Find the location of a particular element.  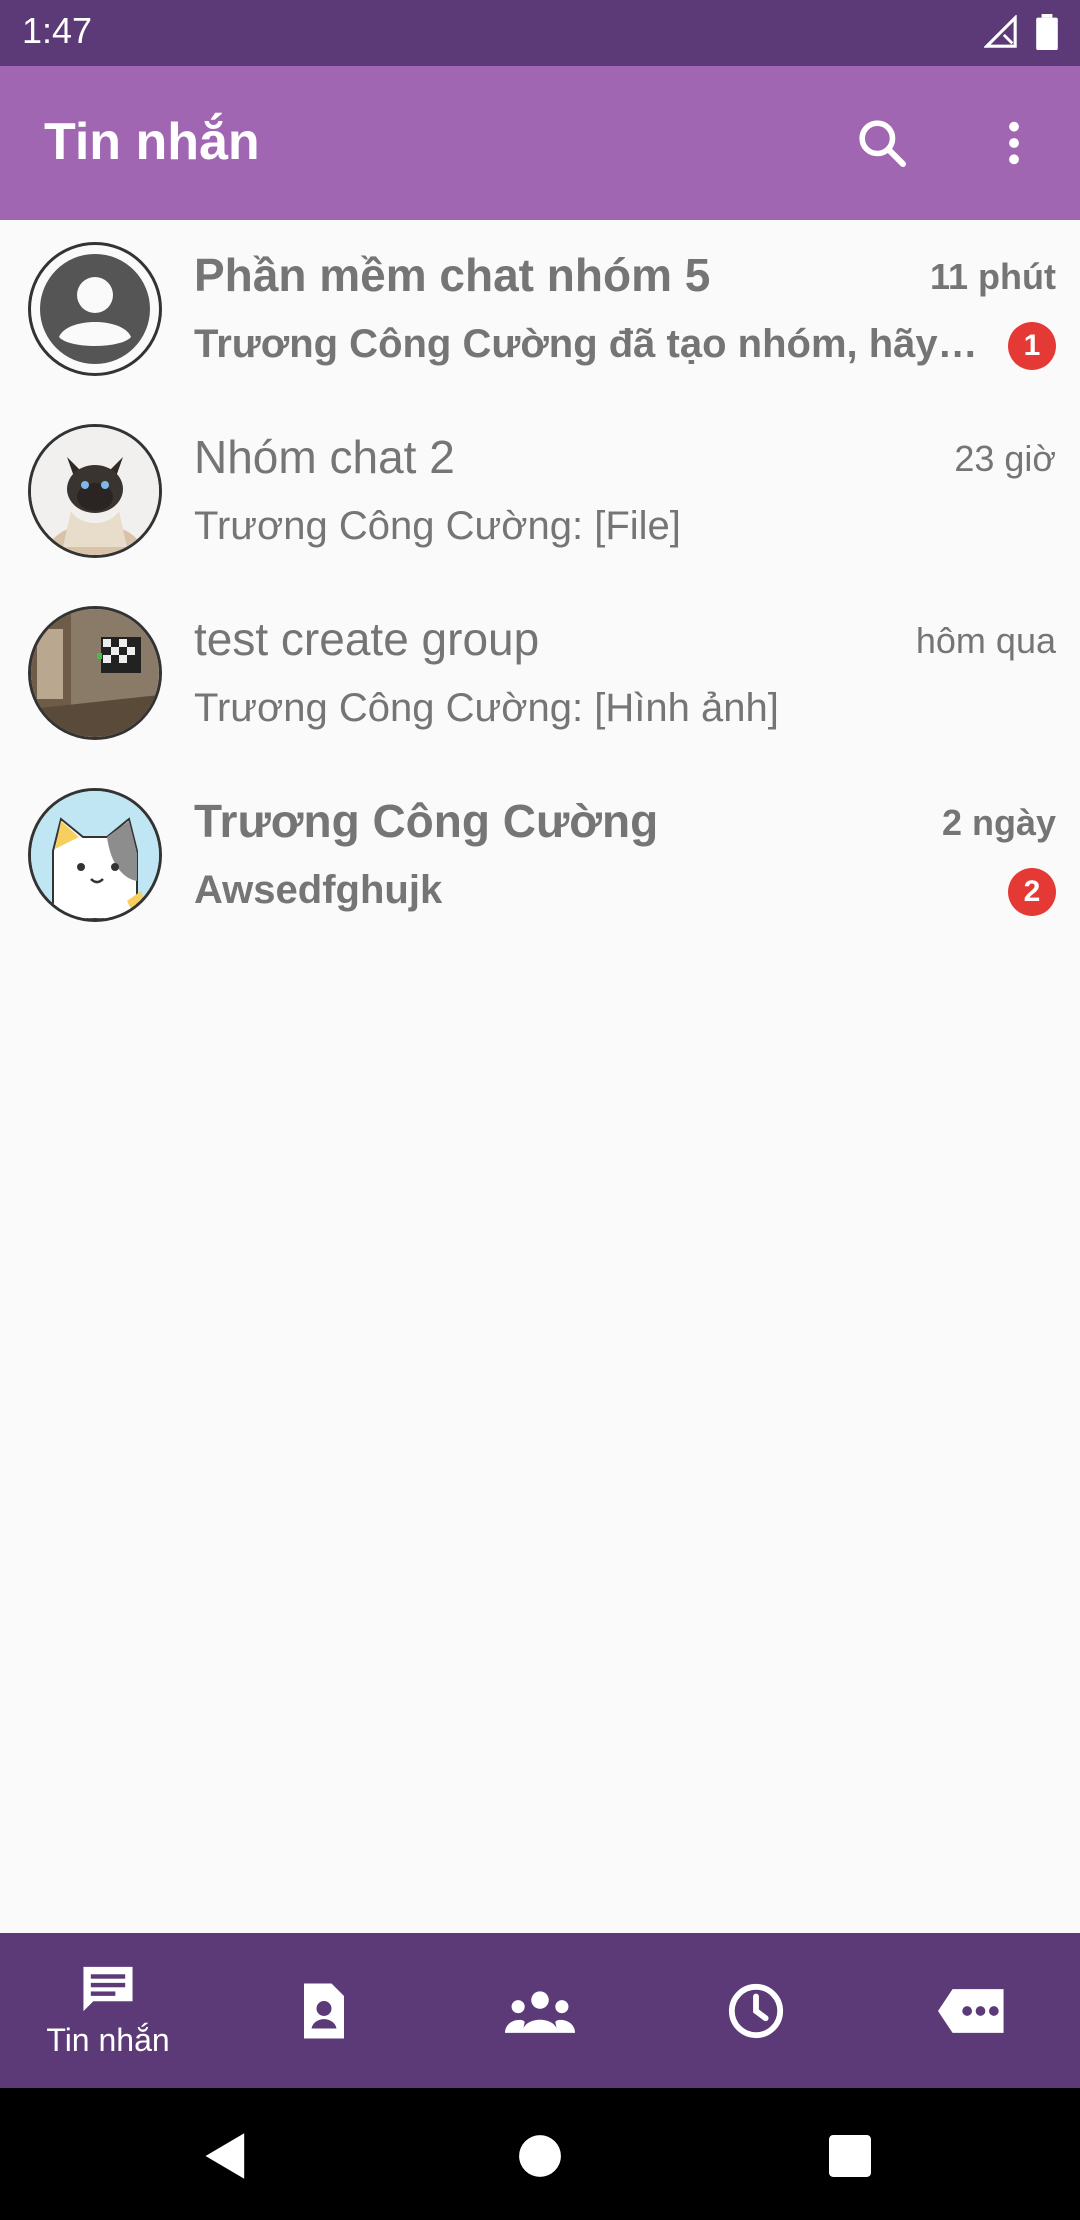

home-button is located at coordinates (540, 2156).